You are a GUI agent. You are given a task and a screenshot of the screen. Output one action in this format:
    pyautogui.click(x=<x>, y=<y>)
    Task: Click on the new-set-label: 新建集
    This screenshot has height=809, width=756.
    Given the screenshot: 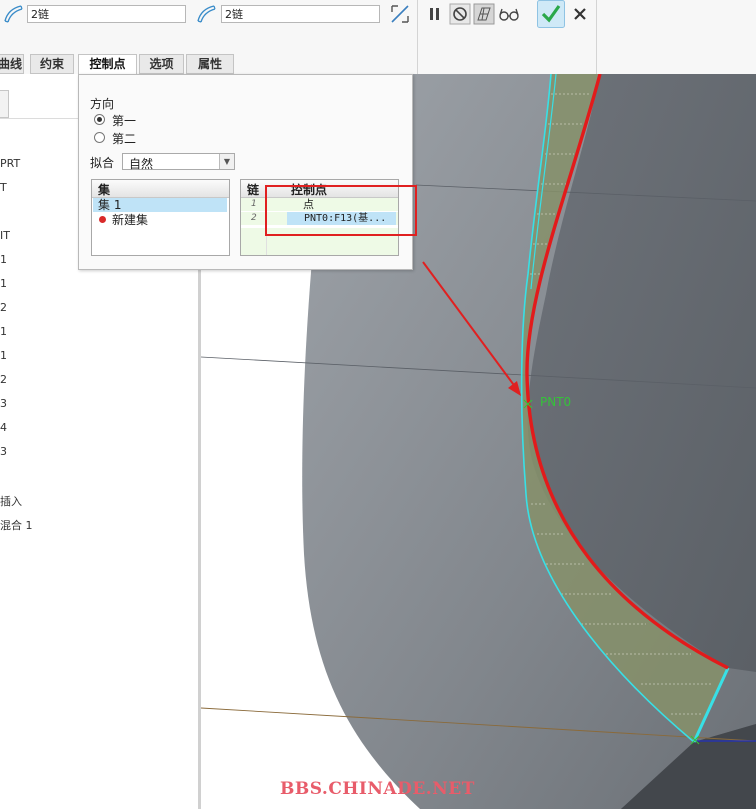 What is the action you would take?
    pyautogui.click(x=130, y=220)
    